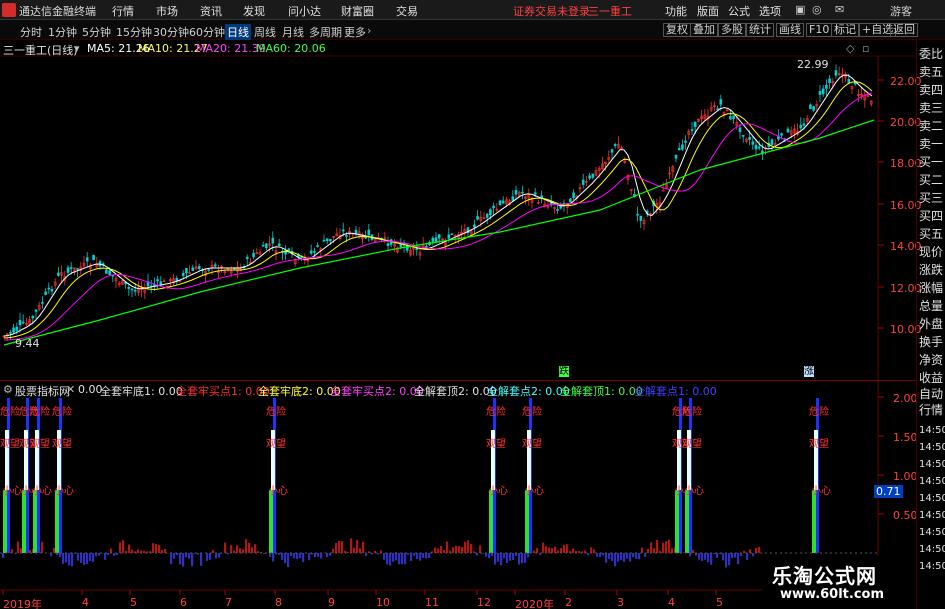 The width and height of the screenshot is (945, 609). What do you see at coordinates (278, 602) in the screenshot?
I see `x-tick: 8` at bounding box center [278, 602].